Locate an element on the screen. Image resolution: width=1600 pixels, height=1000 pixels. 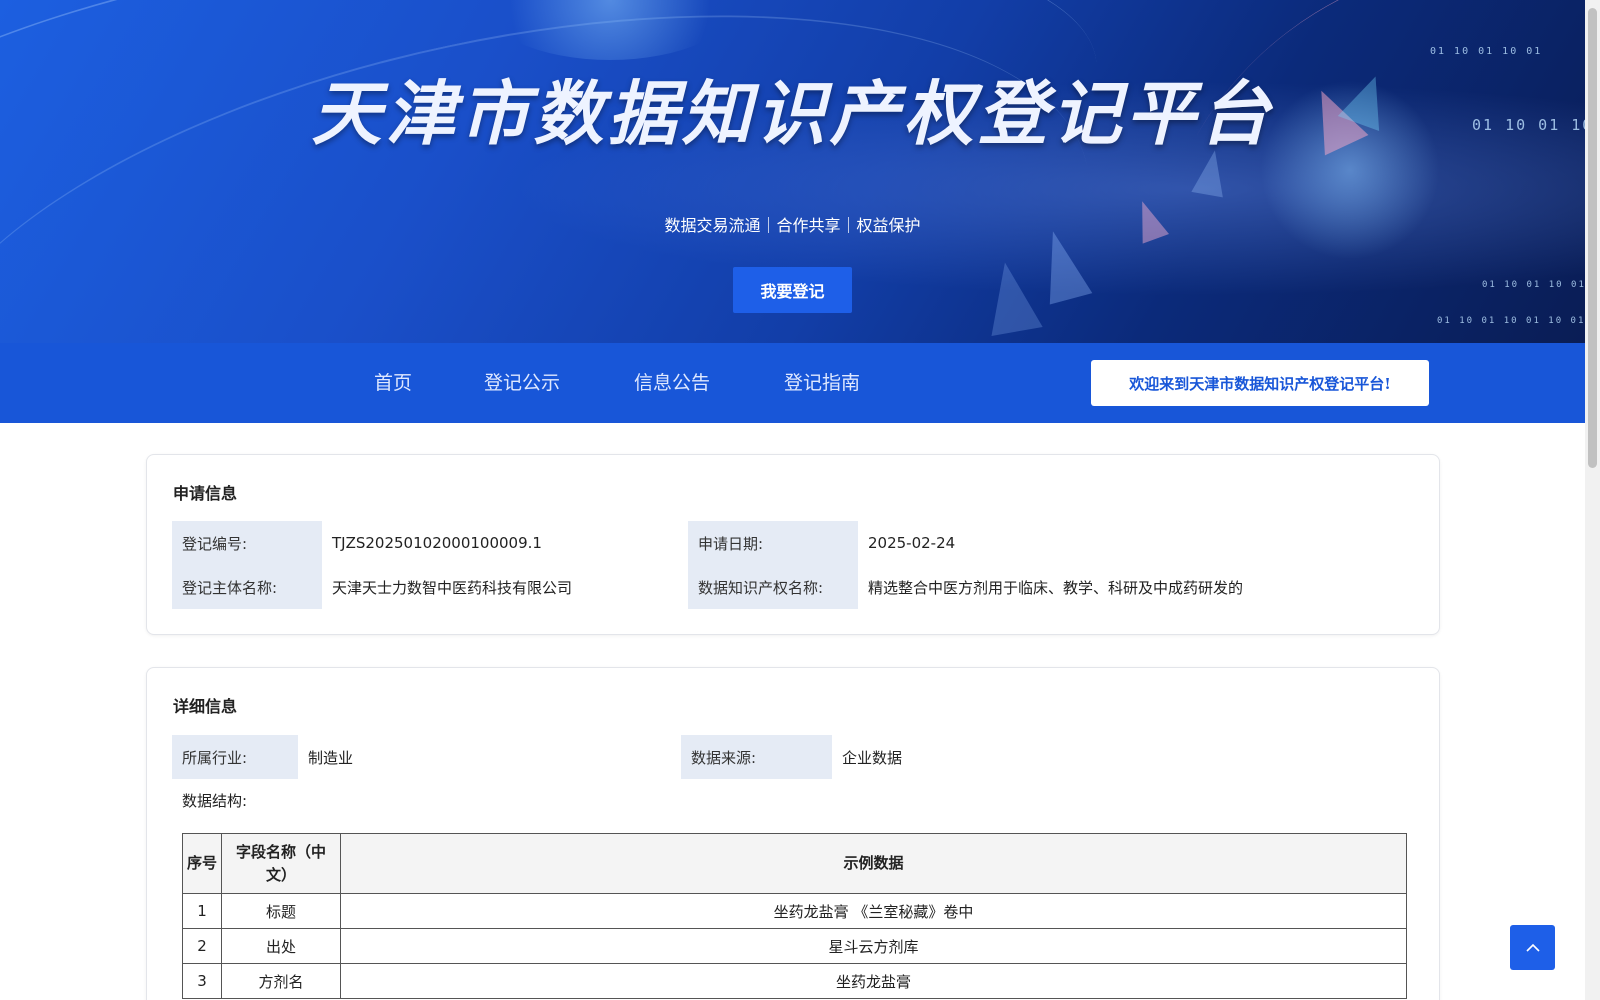
data-source-label: 数据来源: is located at coordinates (756, 757).